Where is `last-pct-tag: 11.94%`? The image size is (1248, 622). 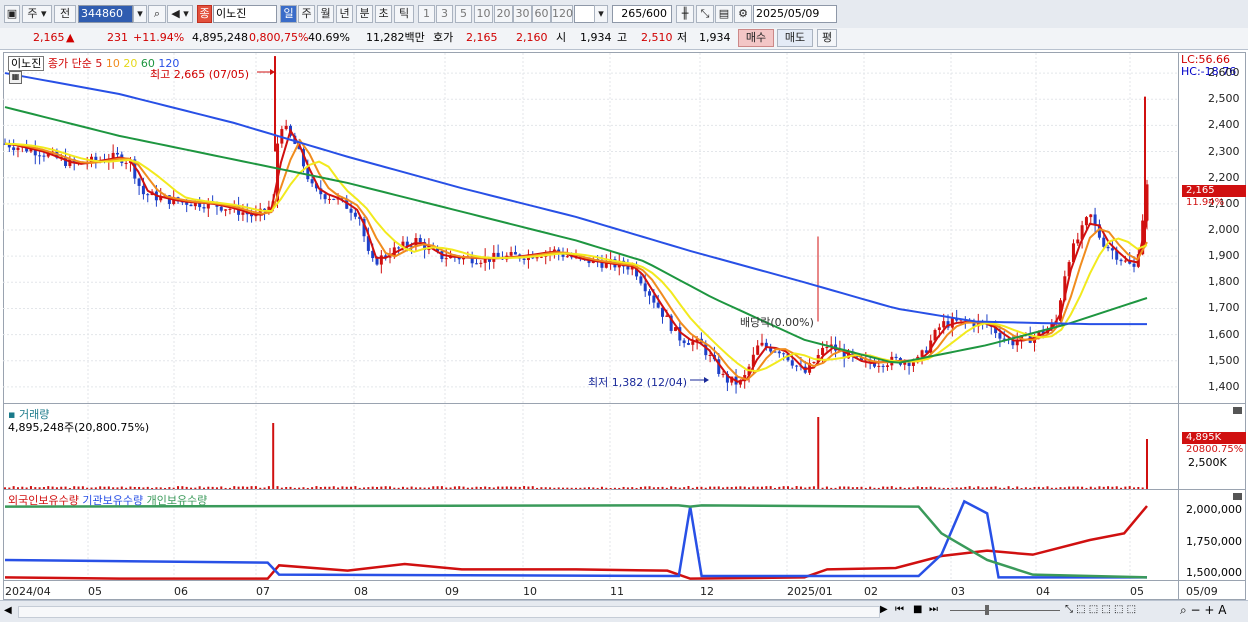
last-pct-tag: 11.94% is located at coordinates (1205, 202).